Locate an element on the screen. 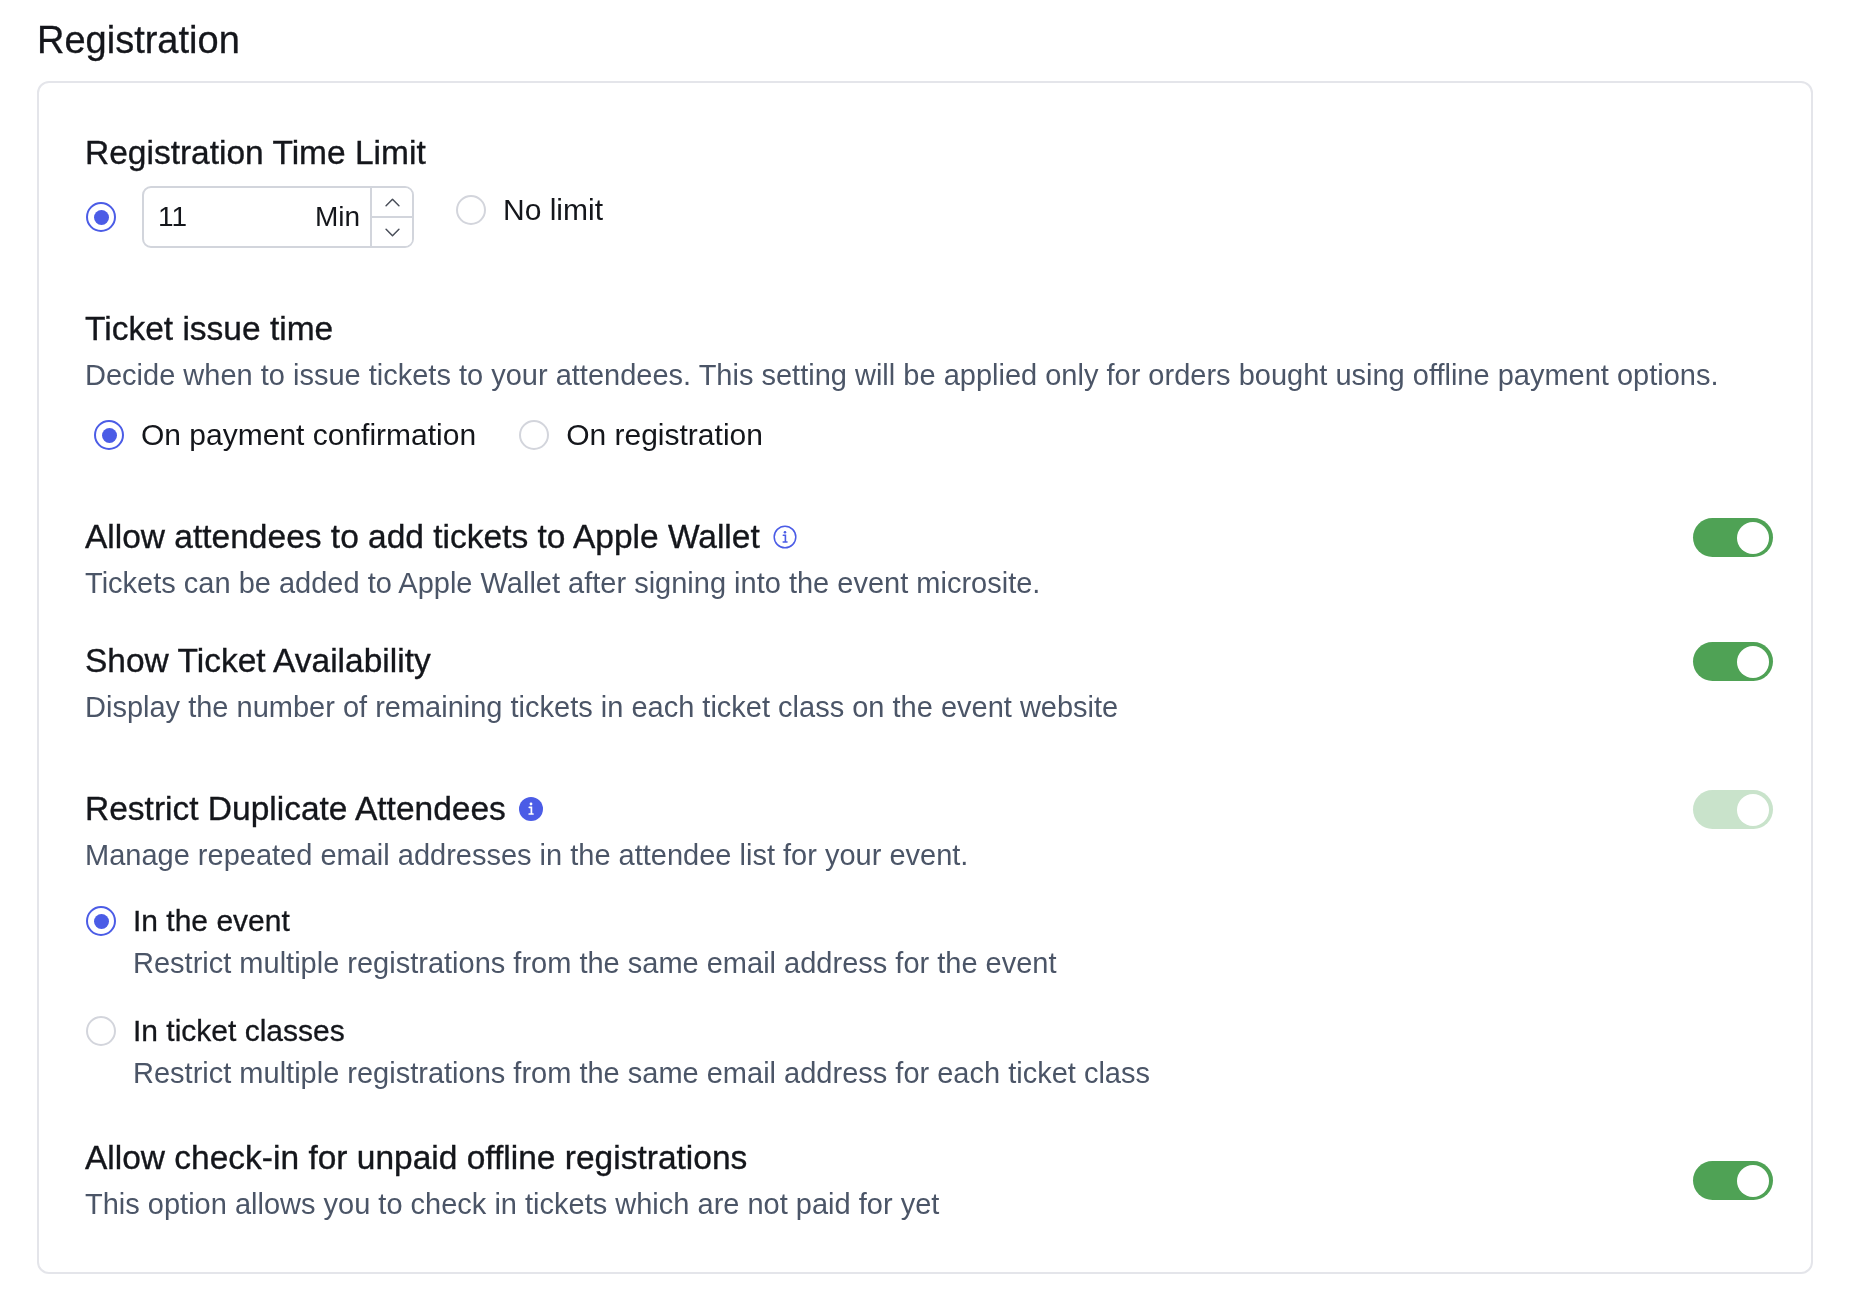  unit-label: Min is located at coordinates (337, 217).